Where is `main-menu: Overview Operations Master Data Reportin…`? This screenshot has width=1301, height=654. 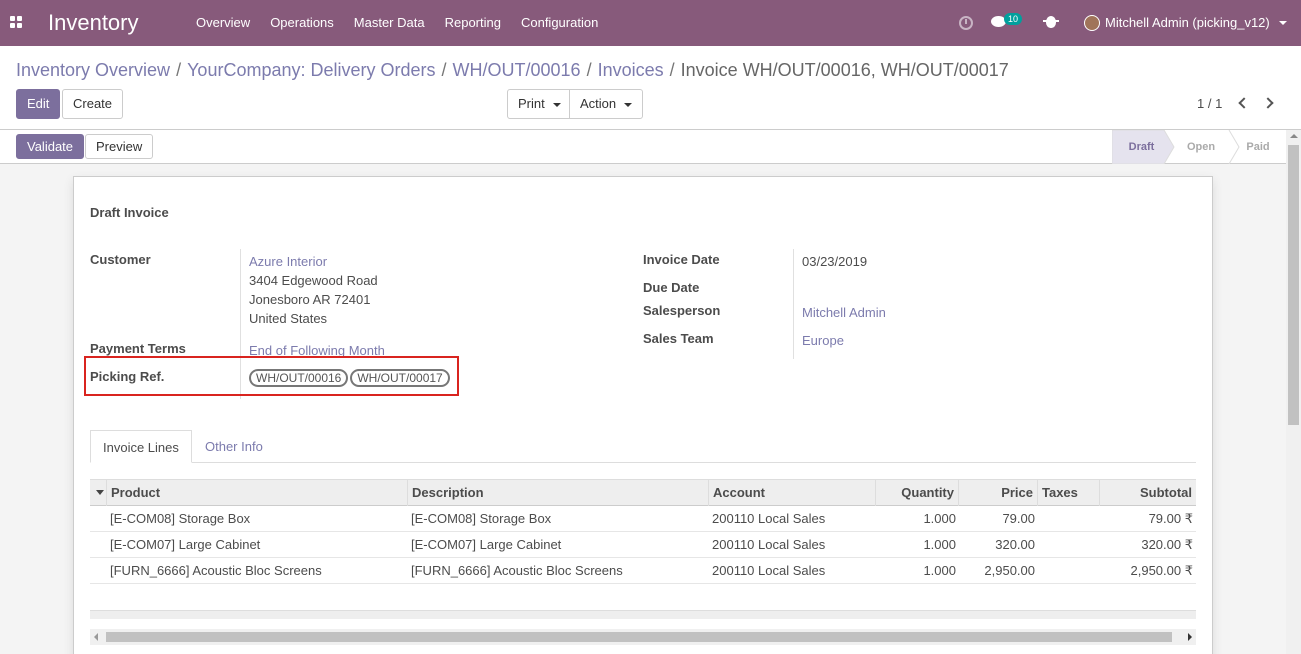 main-menu: Overview Operations Master Data Reportin… is located at coordinates (397, 23).